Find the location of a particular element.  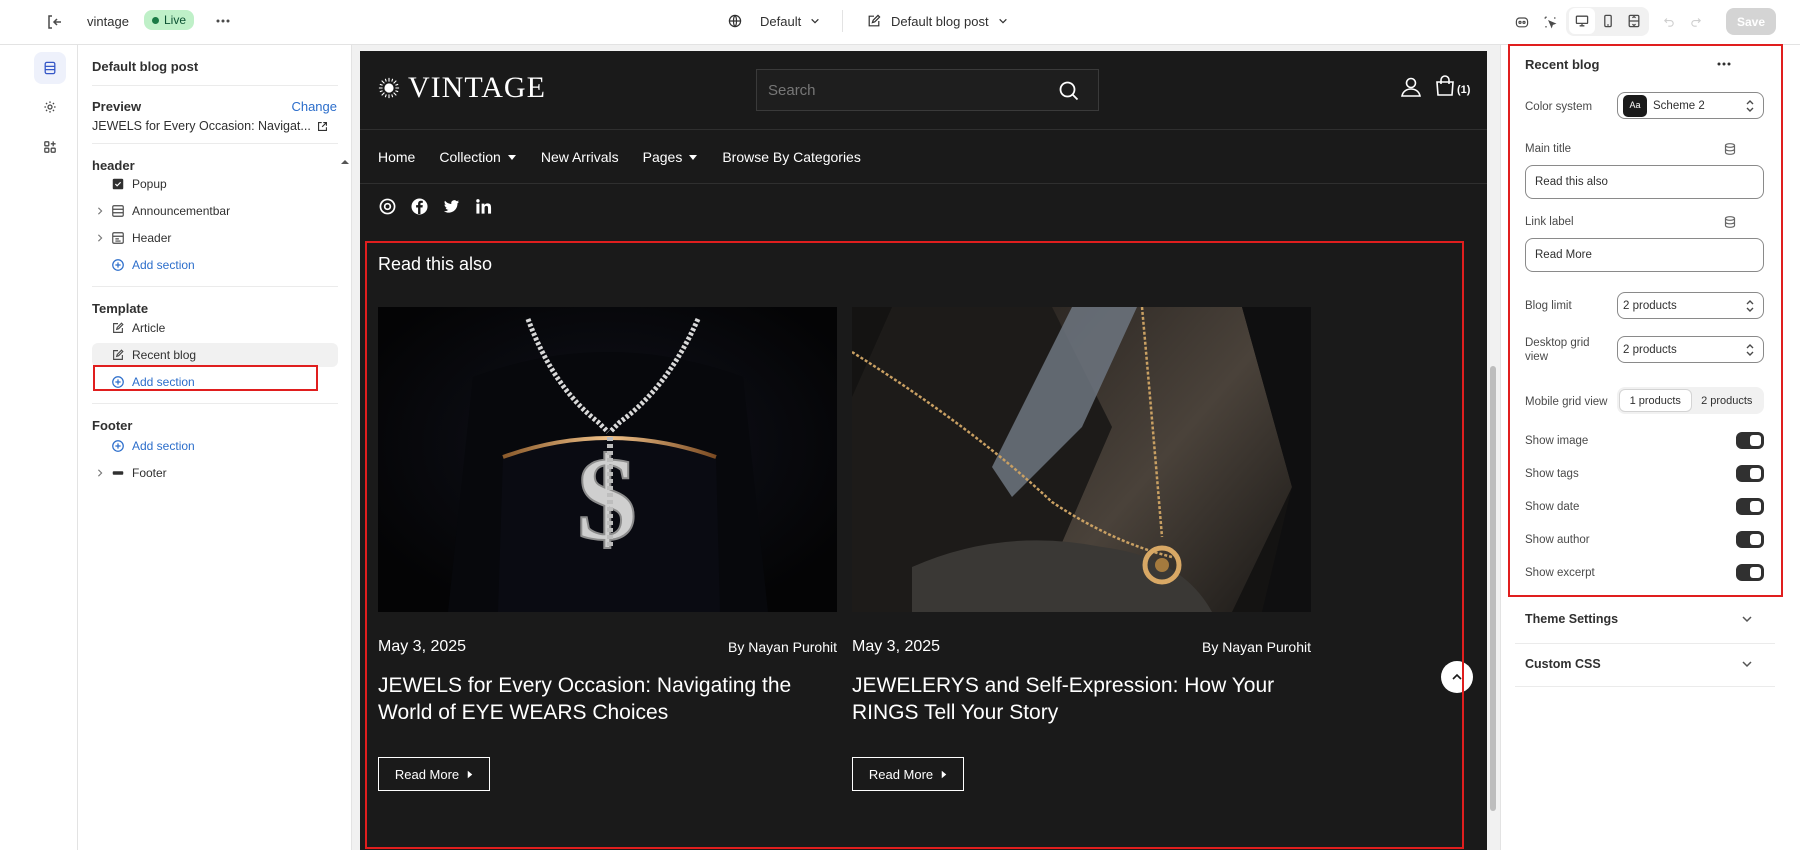

theme-label: Default is located at coordinates (781, 21).